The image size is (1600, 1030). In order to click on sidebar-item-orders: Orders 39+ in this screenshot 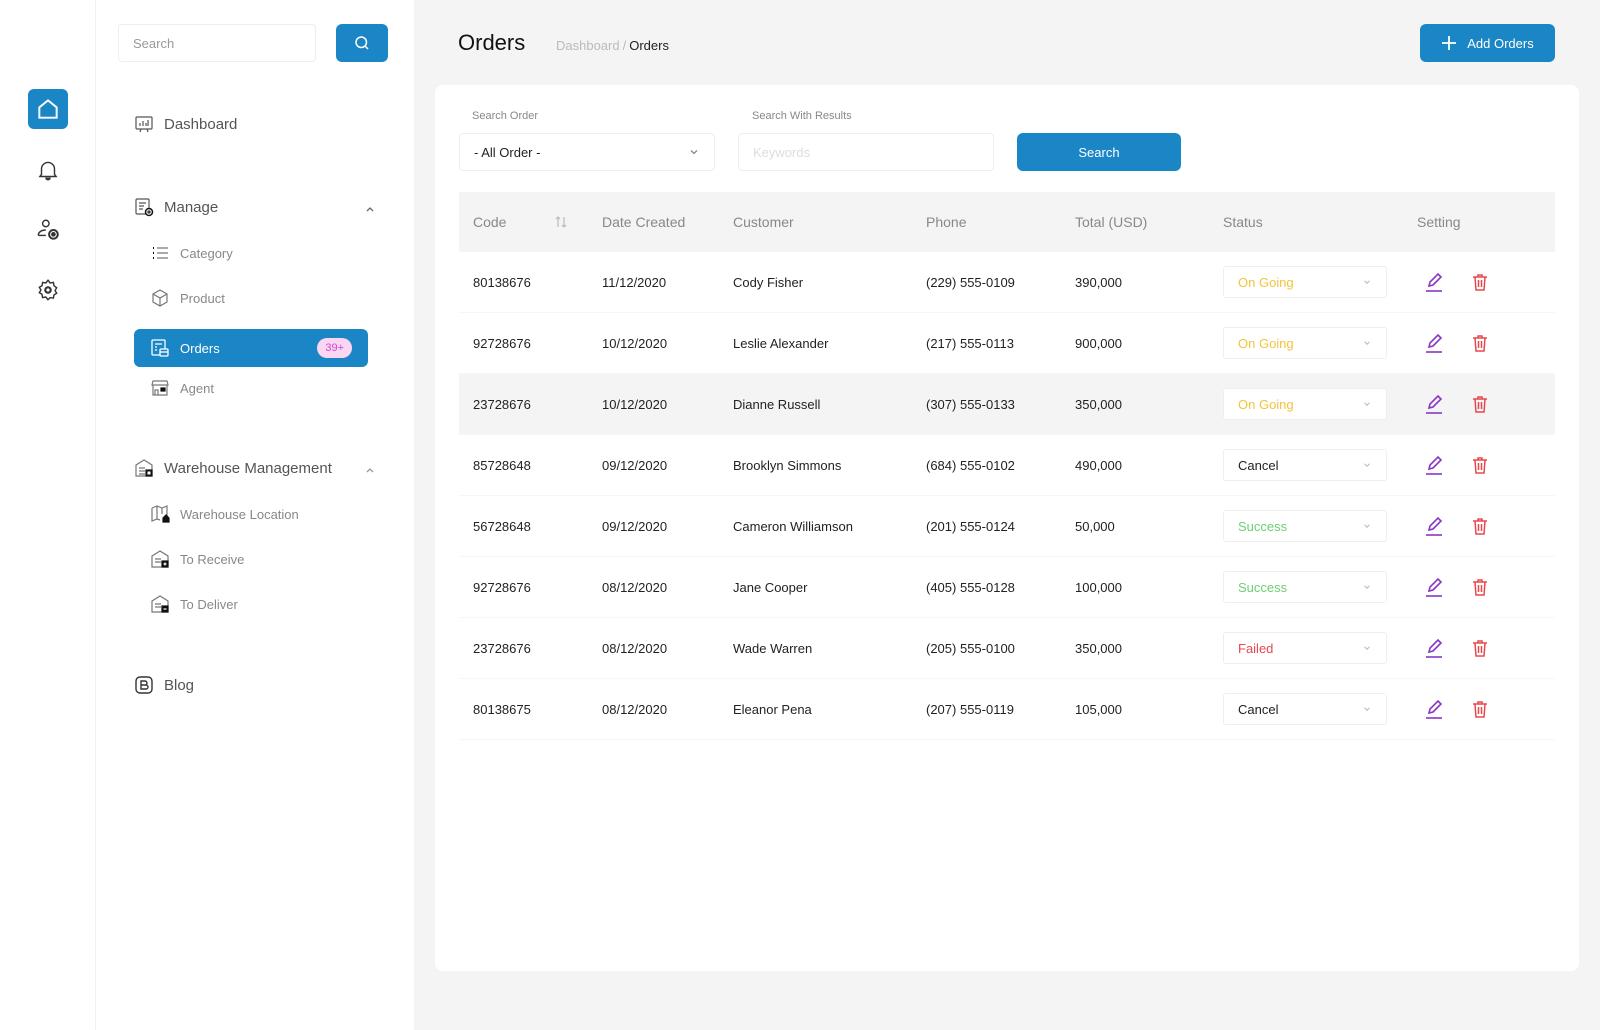, I will do `click(251, 348)`.